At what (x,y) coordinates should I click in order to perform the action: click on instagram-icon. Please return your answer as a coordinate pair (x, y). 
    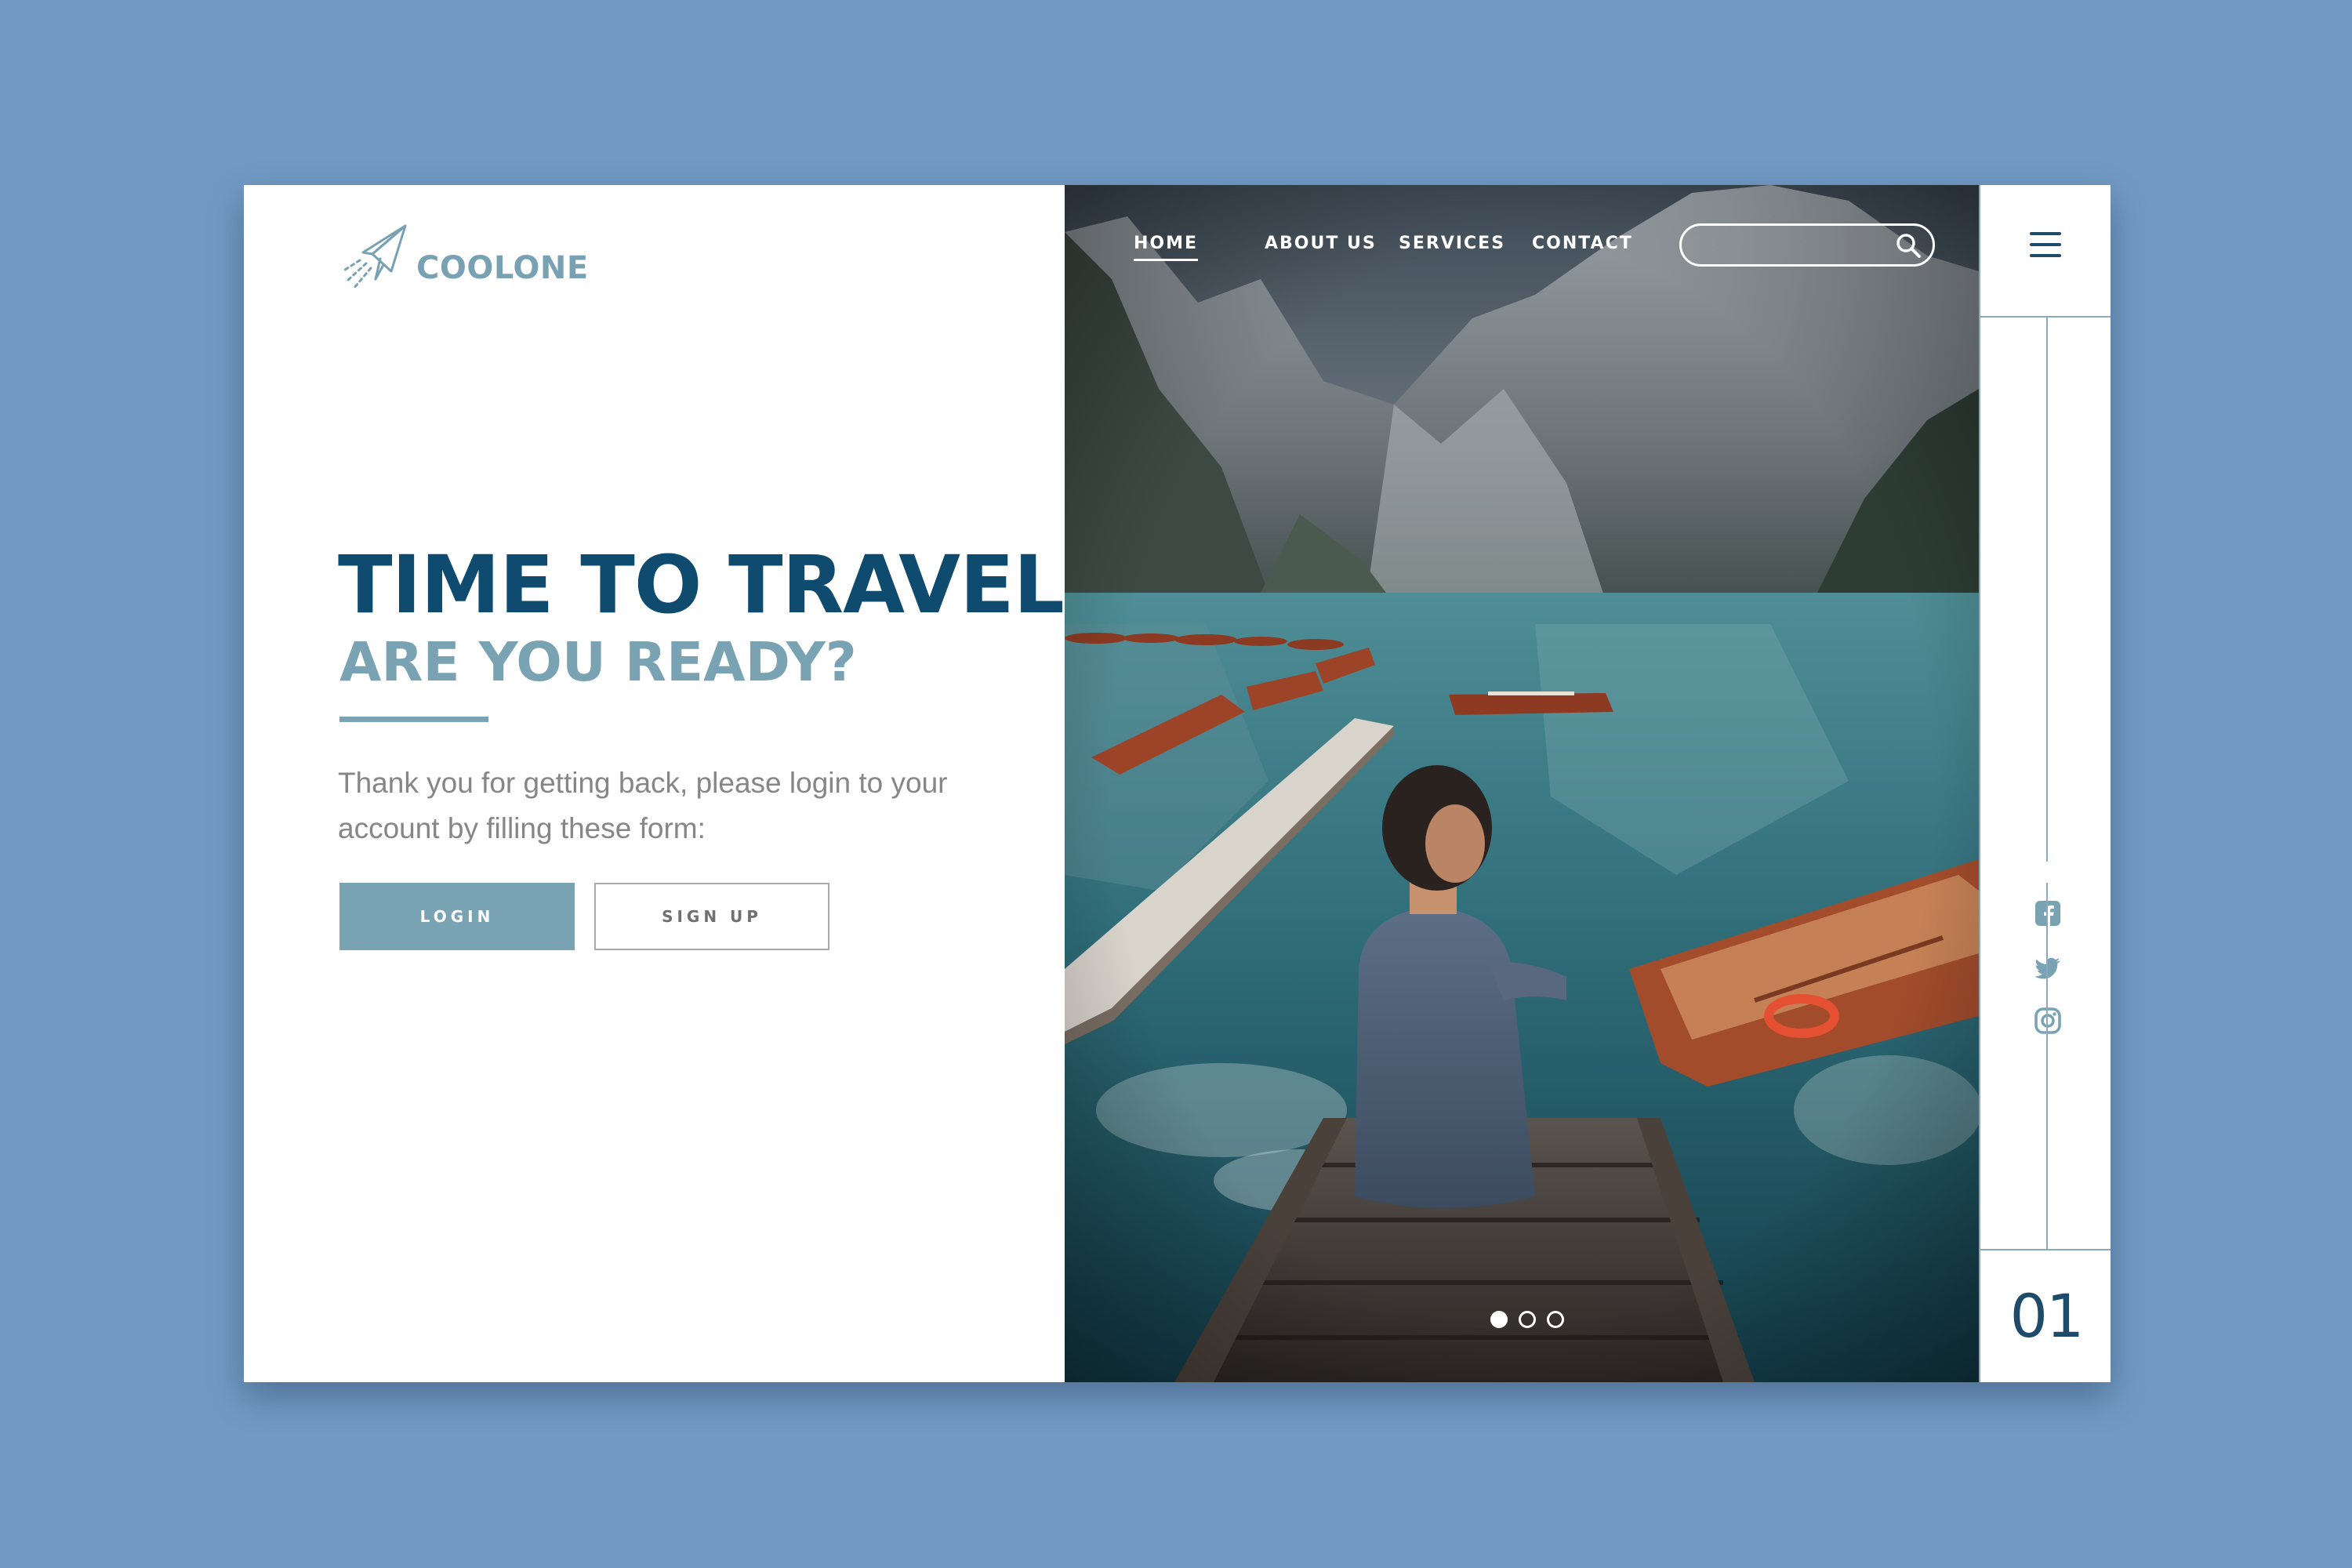
    Looking at the image, I should click on (2048, 1021).